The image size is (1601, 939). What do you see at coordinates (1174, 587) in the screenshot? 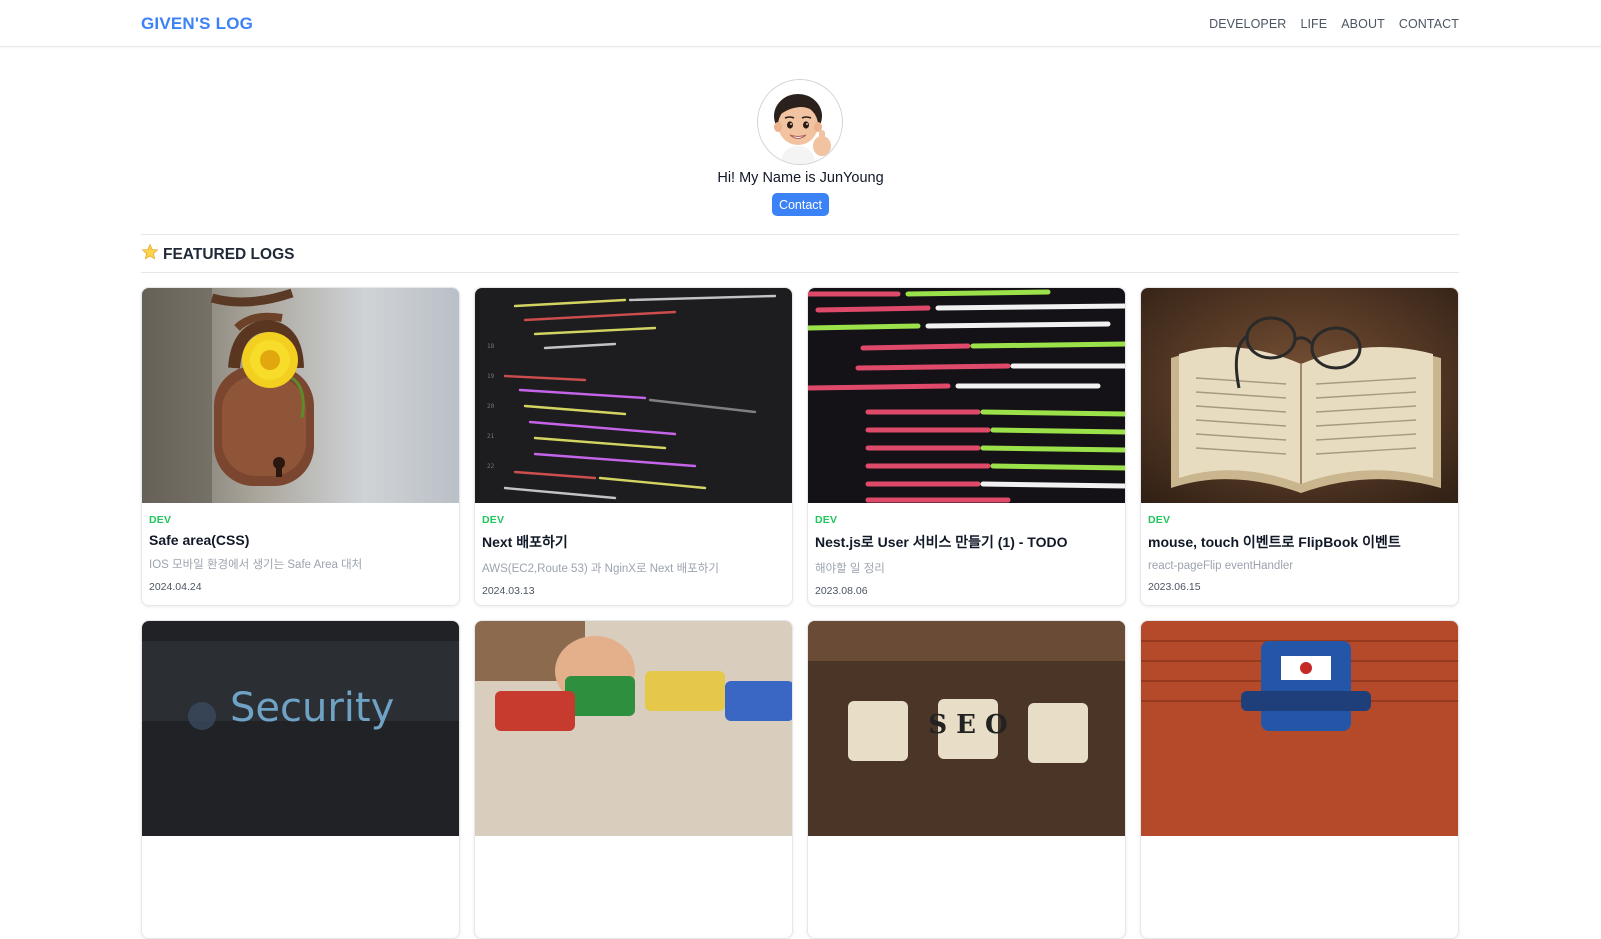
I see `post-date: 2023.06.15` at bounding box center [1174, 587].